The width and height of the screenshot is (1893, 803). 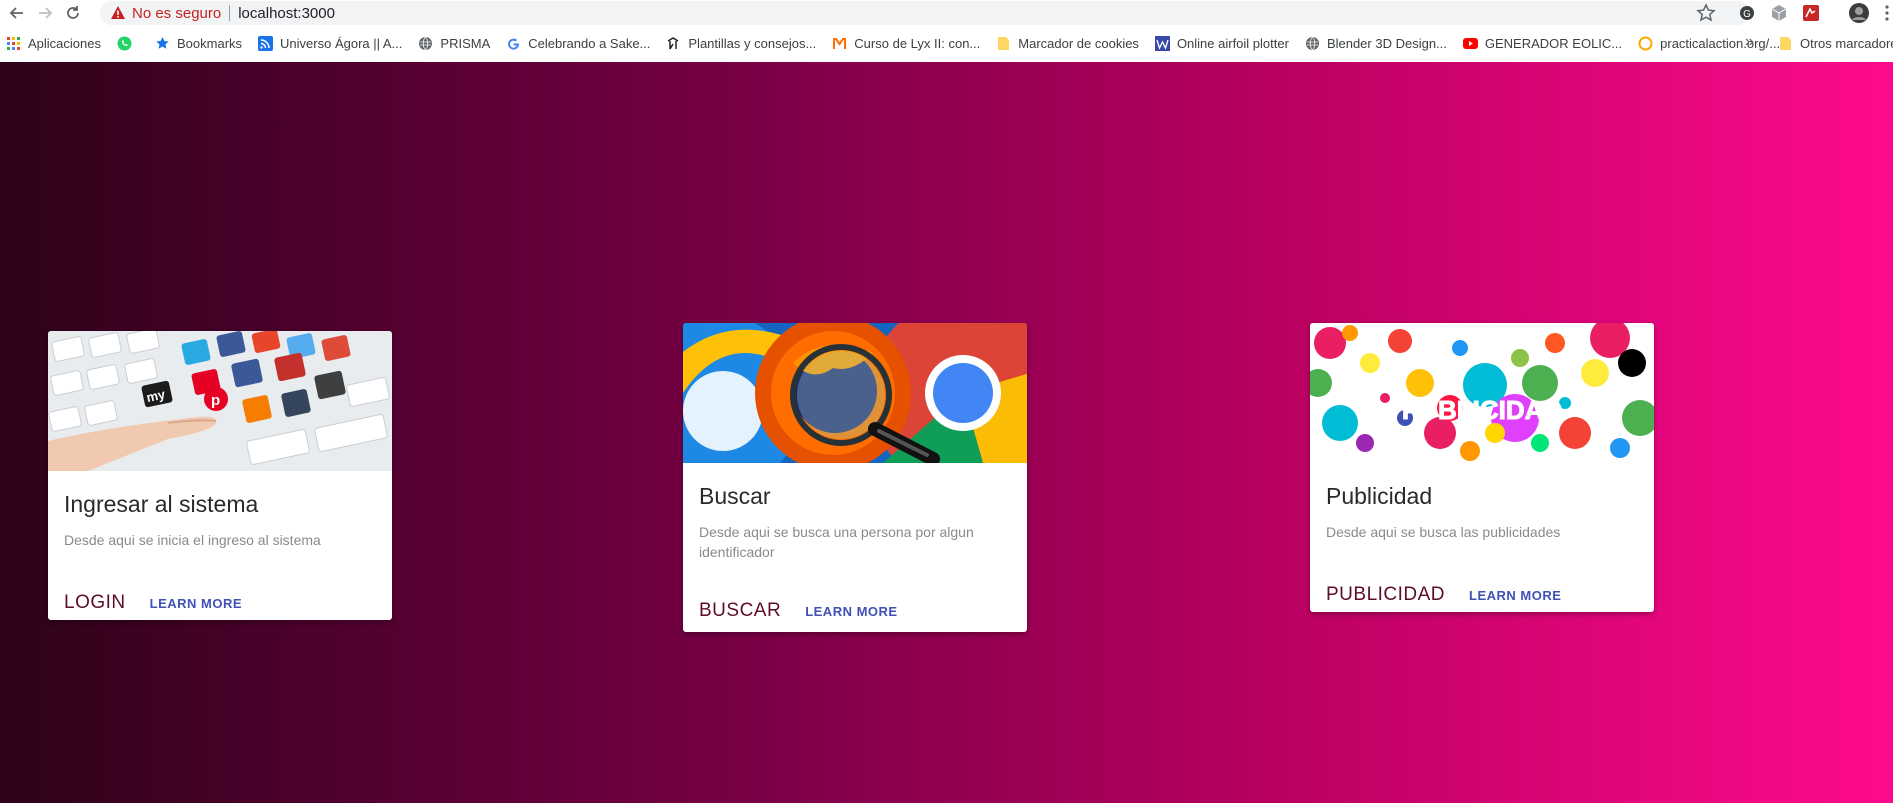 I want to click on bookmark-marcador-cookies: Marcador de cookies, so click(x=1067, y=43).